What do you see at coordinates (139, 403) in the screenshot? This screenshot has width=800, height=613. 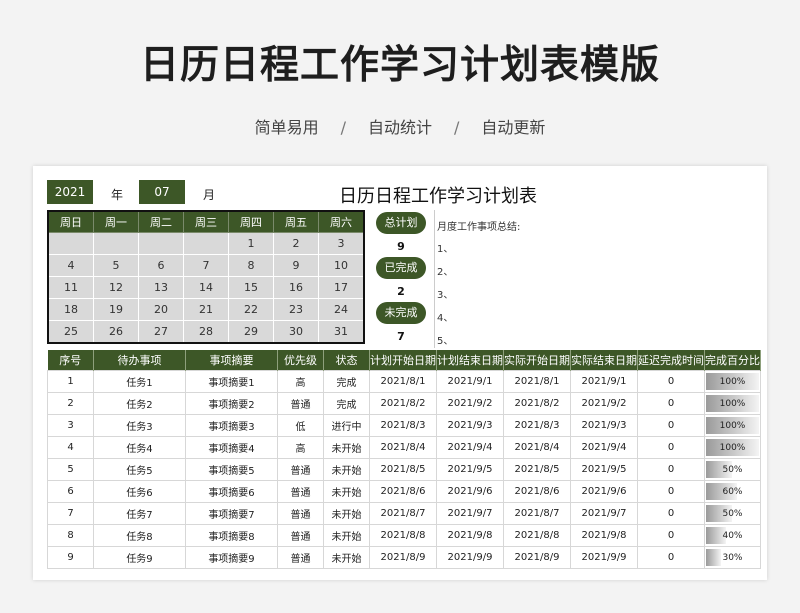 I see `task-name: 任务2` at bounding box center [139, 403].